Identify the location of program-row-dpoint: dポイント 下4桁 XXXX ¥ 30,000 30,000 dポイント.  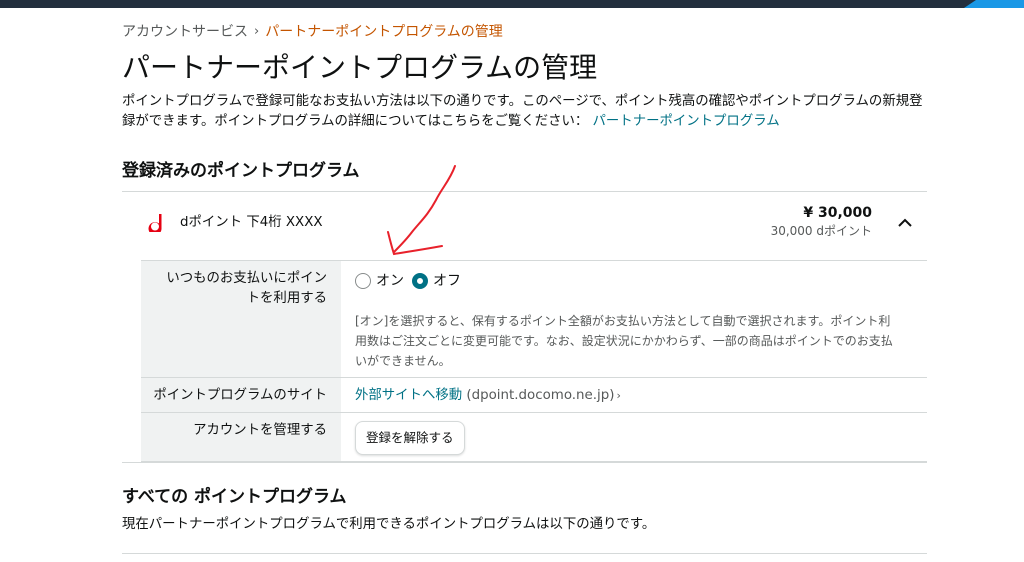
(524, 226).